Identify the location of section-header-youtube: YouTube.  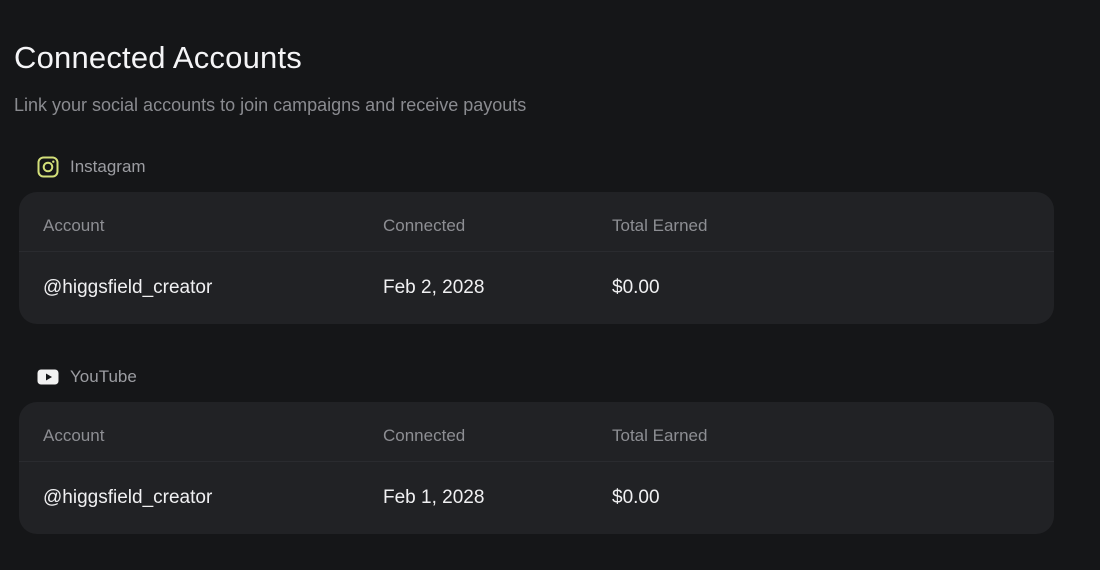
(536, 377).